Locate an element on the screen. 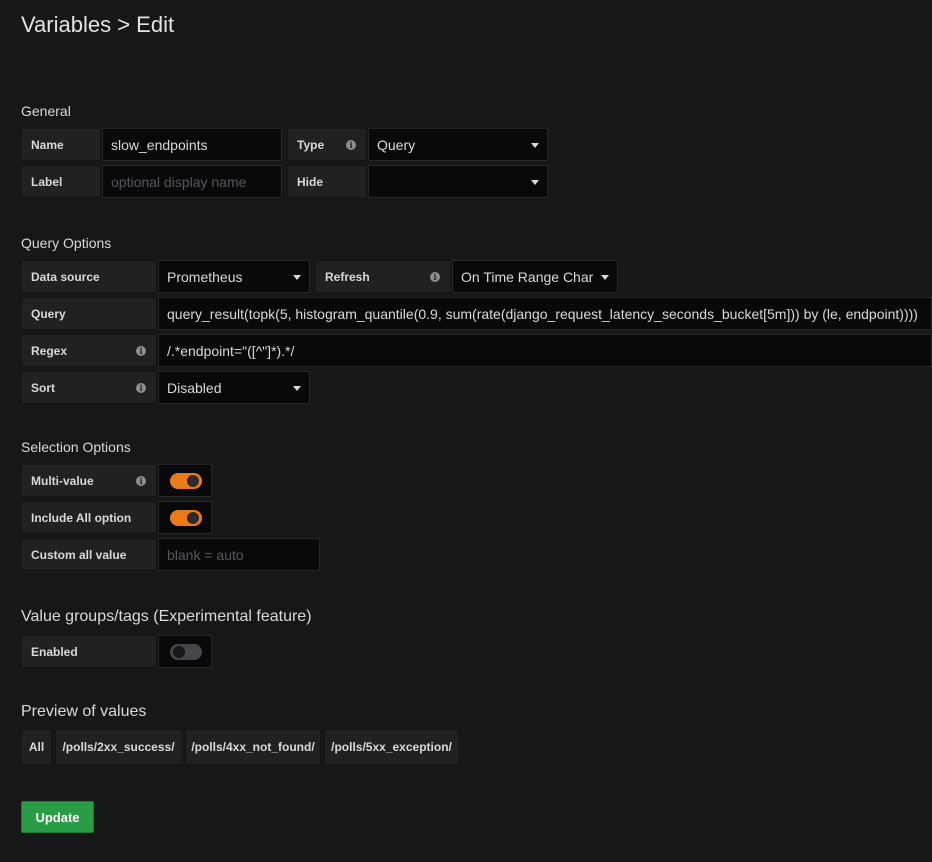 The height and width of the screenshot is (862, 932). enabled-toggle-cell is located at coordinates (185, 651).